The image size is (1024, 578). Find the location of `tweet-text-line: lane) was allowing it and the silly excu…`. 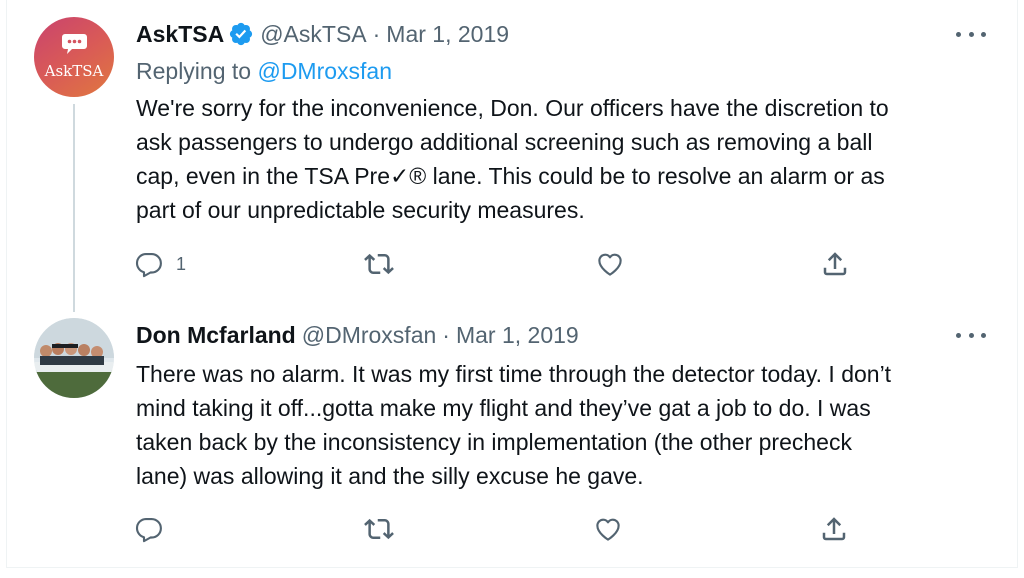

tweet-text-line: lane) was allowing it and the silly excu… is located at coordinates (390, 476).